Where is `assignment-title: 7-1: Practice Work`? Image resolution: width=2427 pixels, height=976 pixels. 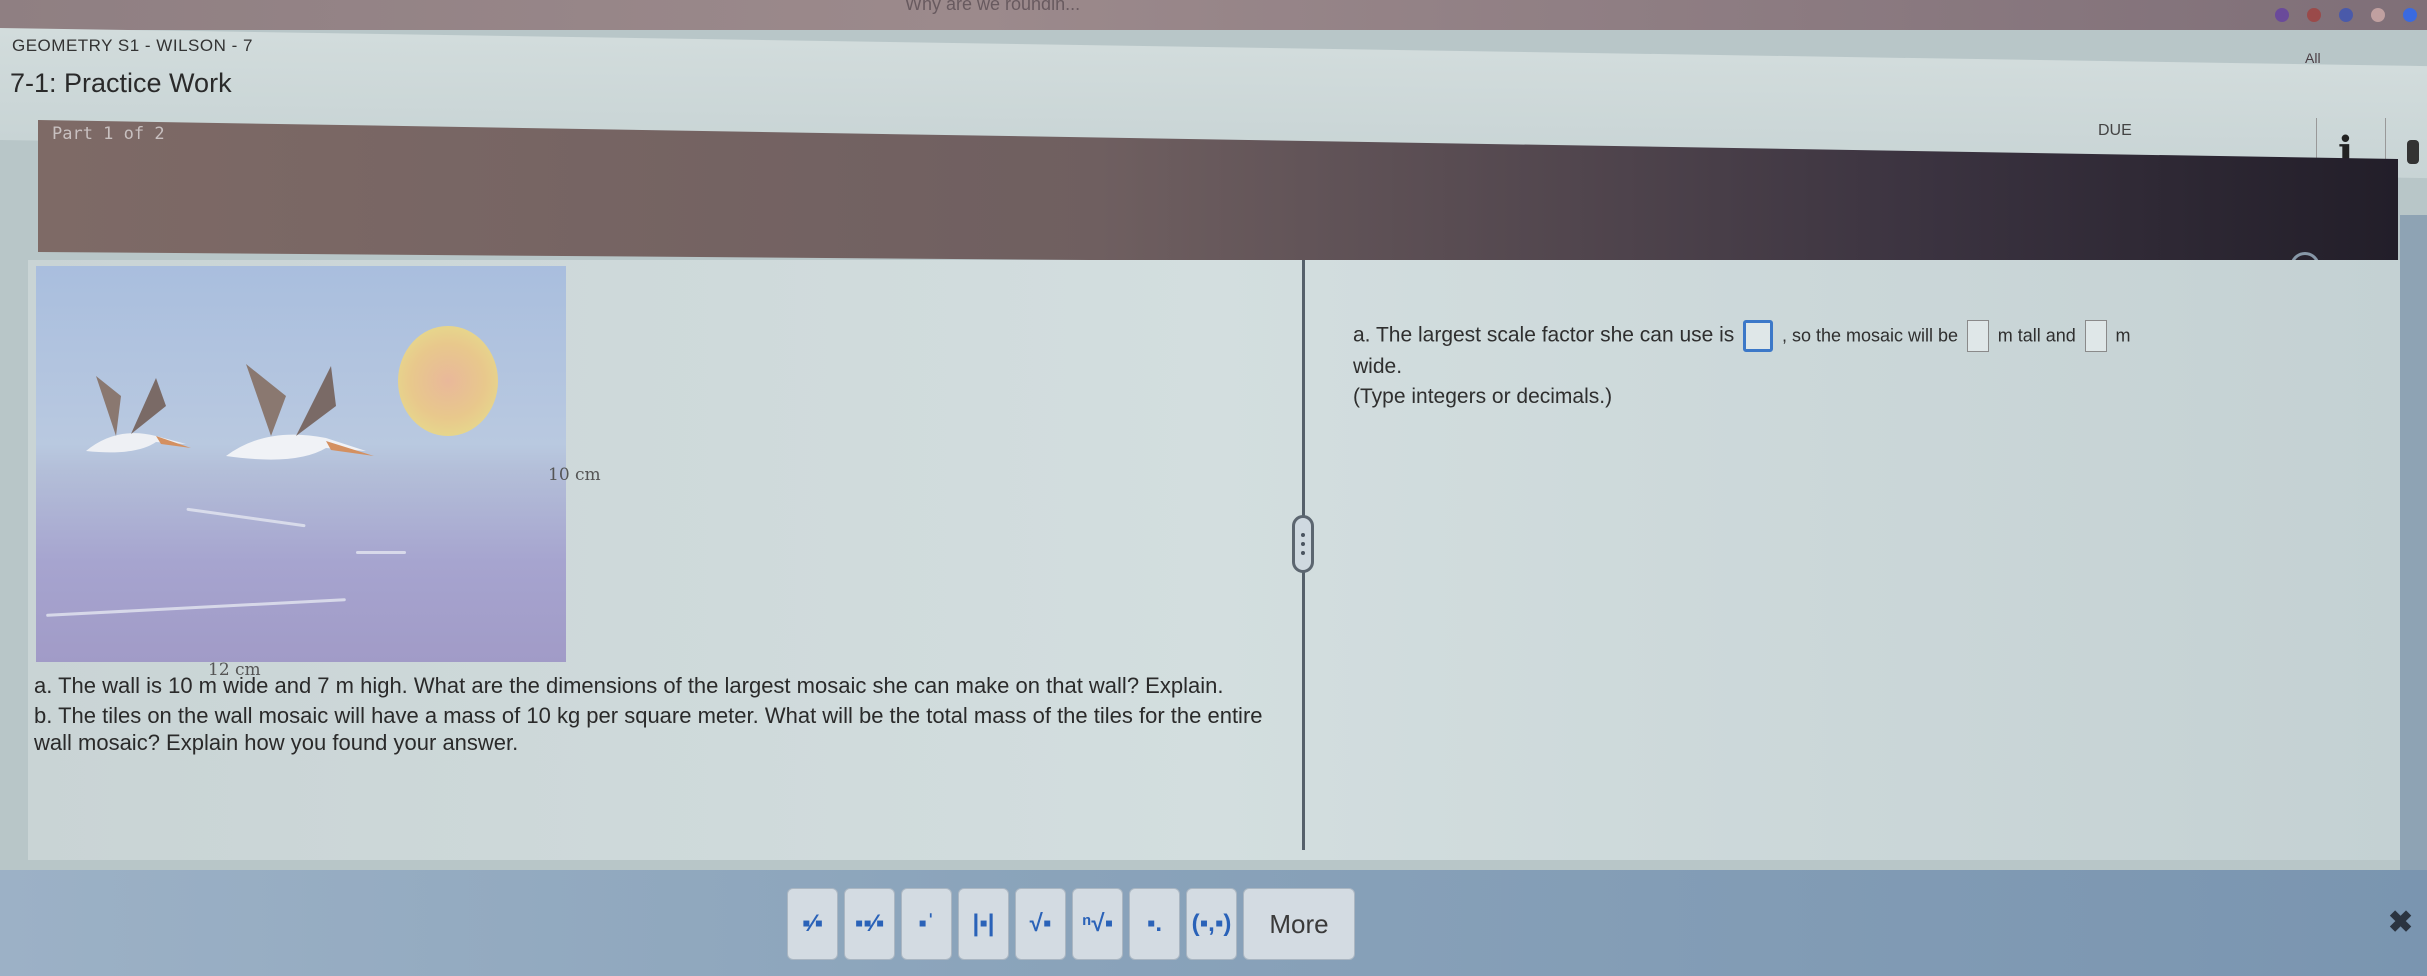 assignment-title: 7-1: Practice Work is located at coordinates (121, 83).